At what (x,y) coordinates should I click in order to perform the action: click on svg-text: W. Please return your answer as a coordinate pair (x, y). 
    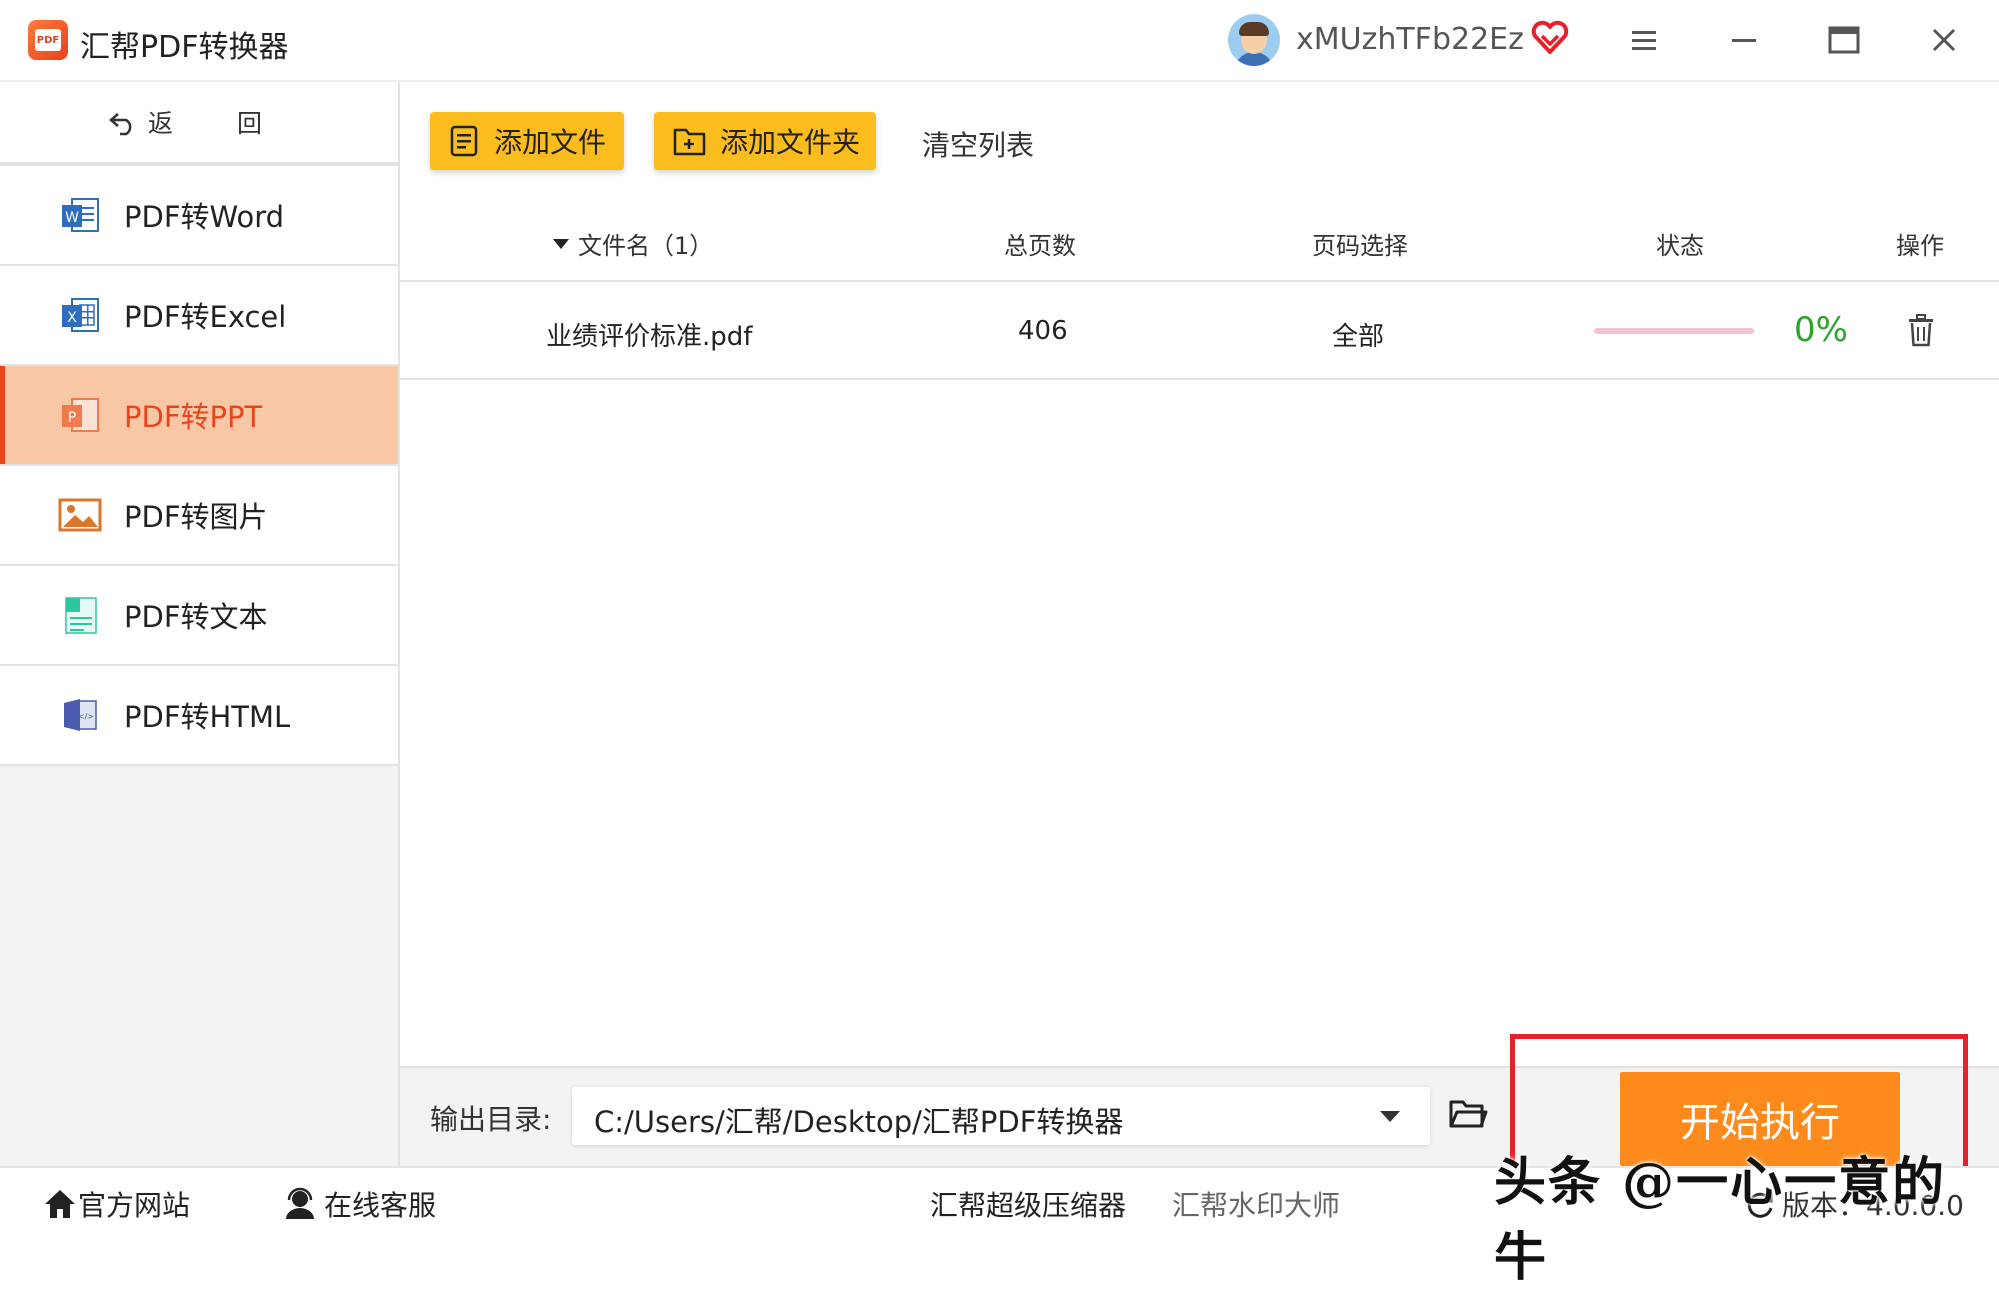
    Looking at the image, I should click on (72, 218).